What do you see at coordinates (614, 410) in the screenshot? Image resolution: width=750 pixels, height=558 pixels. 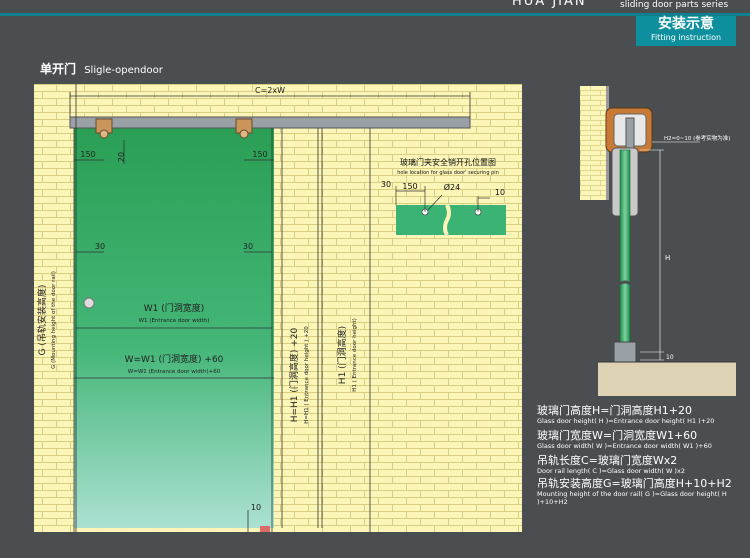 I see `formula-1-cn: 玻璃门高度H=门洞高度H1+20` at bounding box center [614, 410].